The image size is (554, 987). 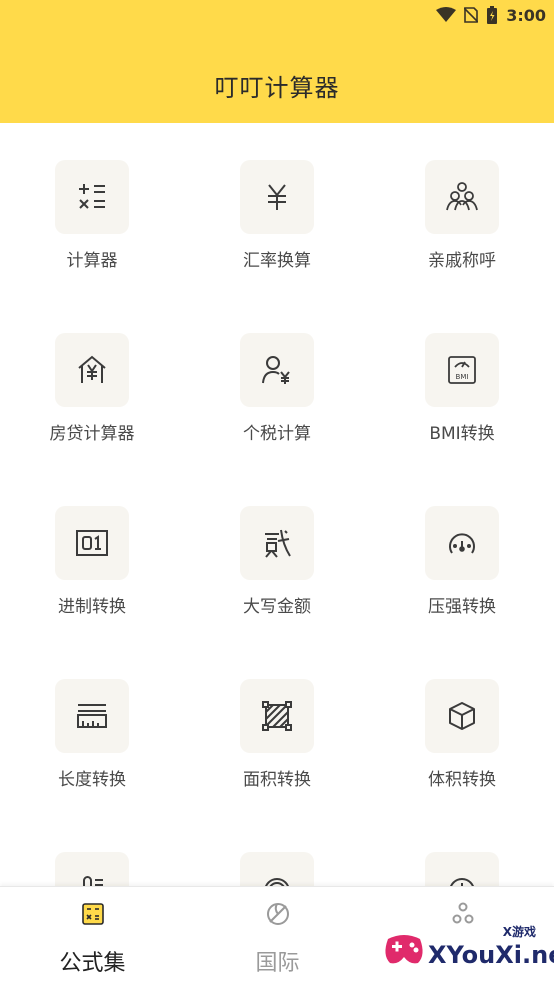 What do you see at coordinates (278, 914) in the screenshot?
I see `leaf-icon` at bounding box center [278, 914].